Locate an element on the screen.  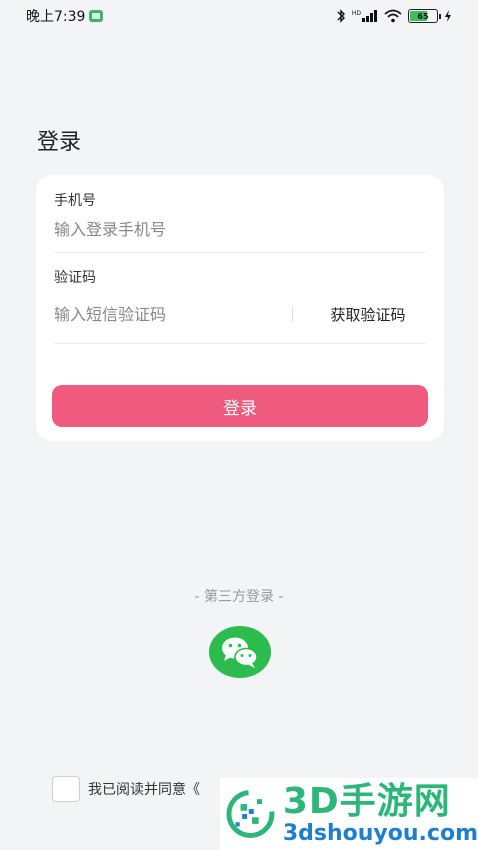
code-separator is located at coordinates (292, 314).